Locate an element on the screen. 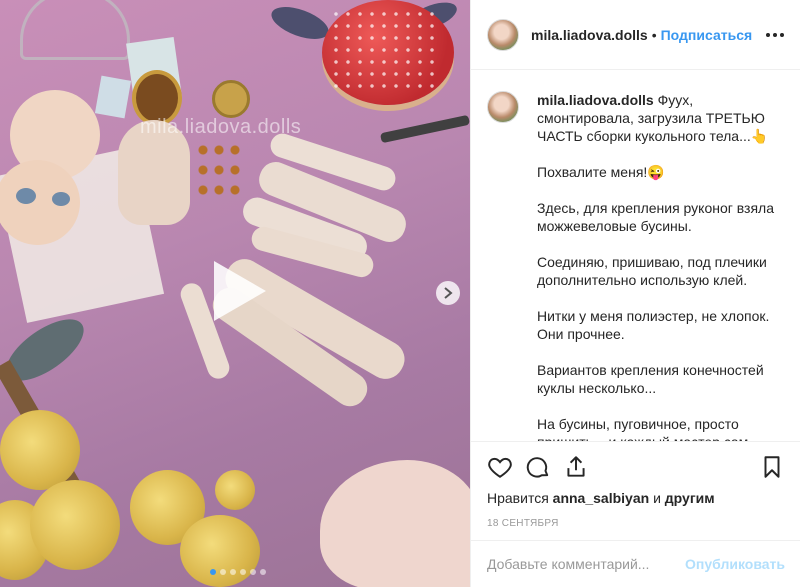 This screenshot has width=800, height=587. likes-line: Нравится anna_salbiyan и другим is located at coordinates (636, 498).